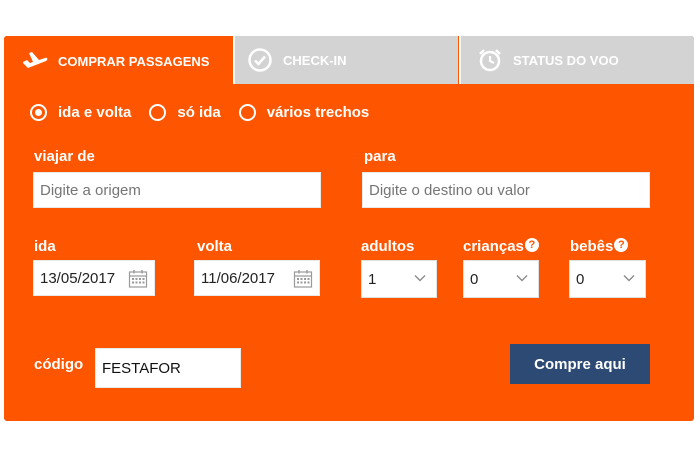 This screenshot has width=700, height=465. I want to click on buy-button-label: Compre aqui, so click(580, 364).